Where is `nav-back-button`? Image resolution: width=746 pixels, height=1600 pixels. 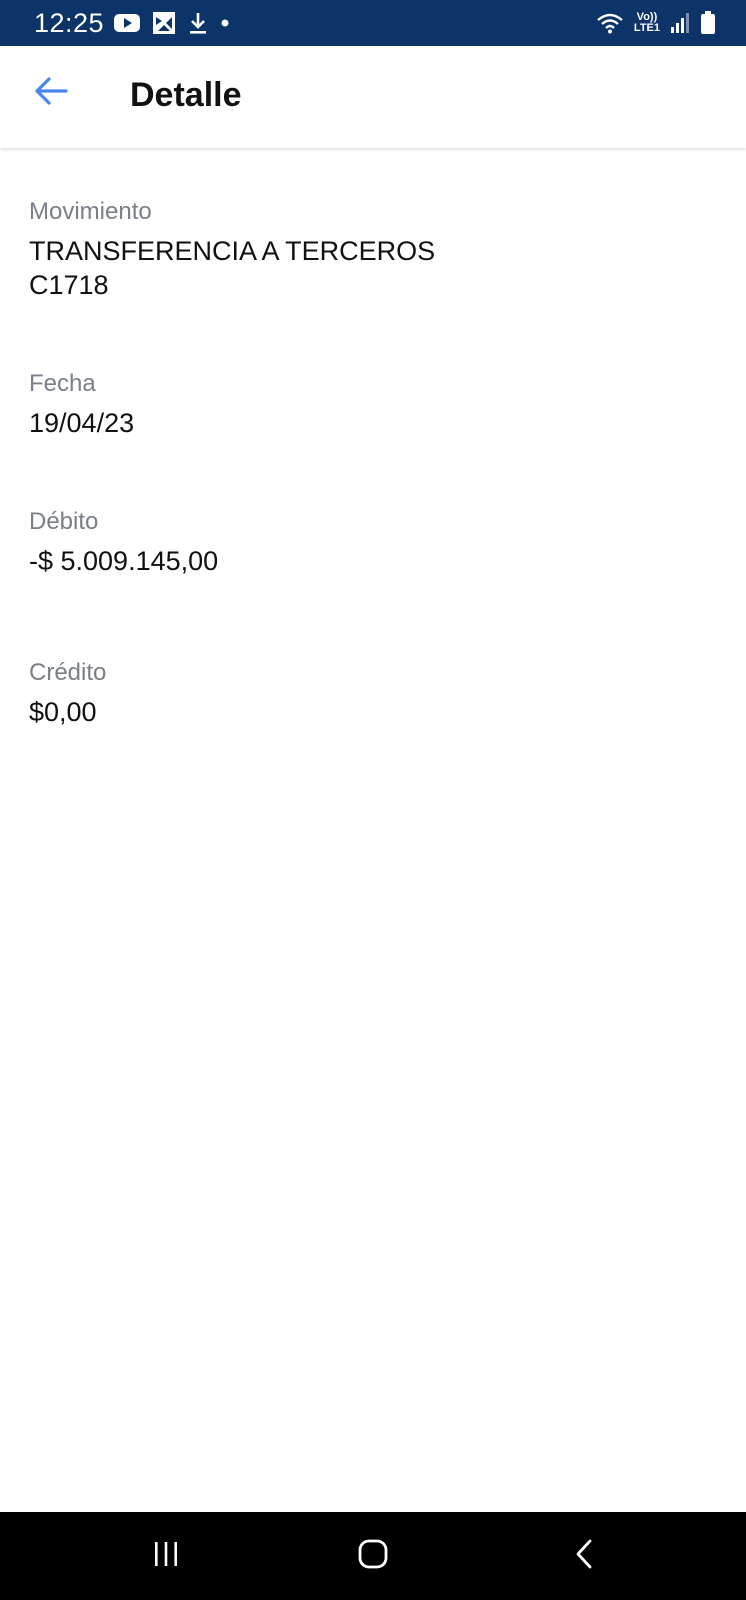 nav-back-button is located at coordinates (584, 1556).